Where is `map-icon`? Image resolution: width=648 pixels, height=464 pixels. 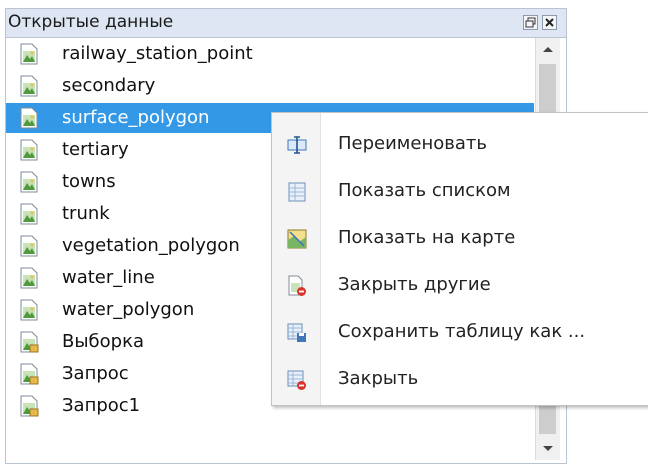 map-icon is located at coordinates (297, 239).